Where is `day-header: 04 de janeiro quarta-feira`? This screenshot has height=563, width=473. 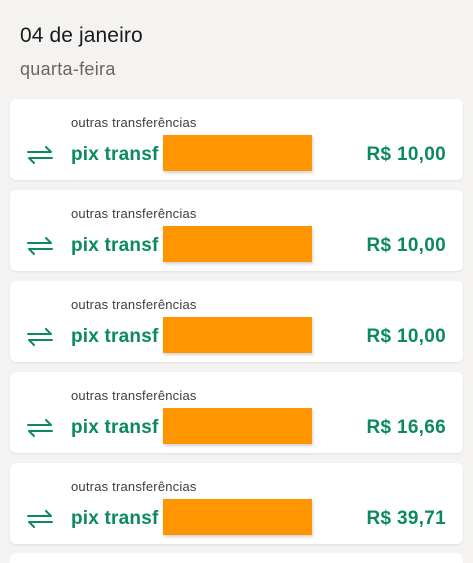 day-header: 04 de janeiro quarta-feira is located at coordinates (81, 51).